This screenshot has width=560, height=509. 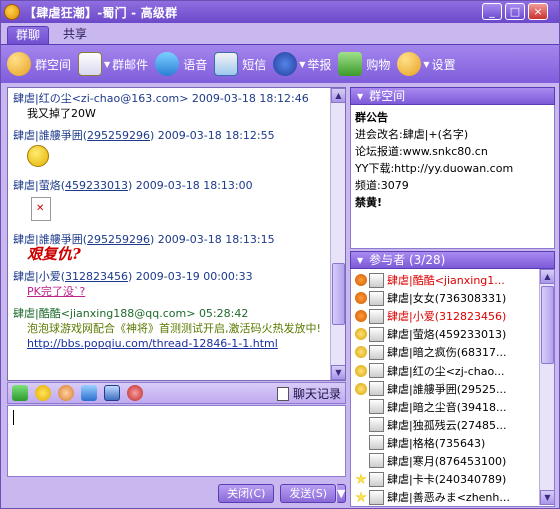 What do you see at coordinates (66, 393) in the screenshot?
I see `magic-emoji-icon` at bounding box center [66, 393].